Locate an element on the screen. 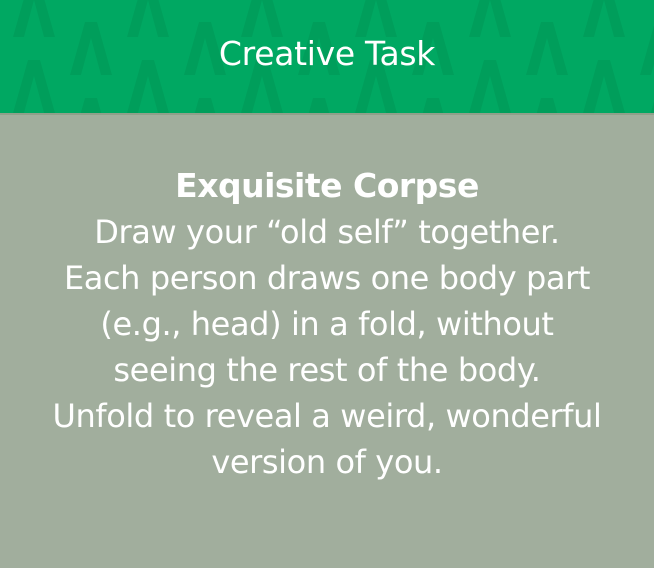  description-line: version of you. is located at coordinates (327, 462).